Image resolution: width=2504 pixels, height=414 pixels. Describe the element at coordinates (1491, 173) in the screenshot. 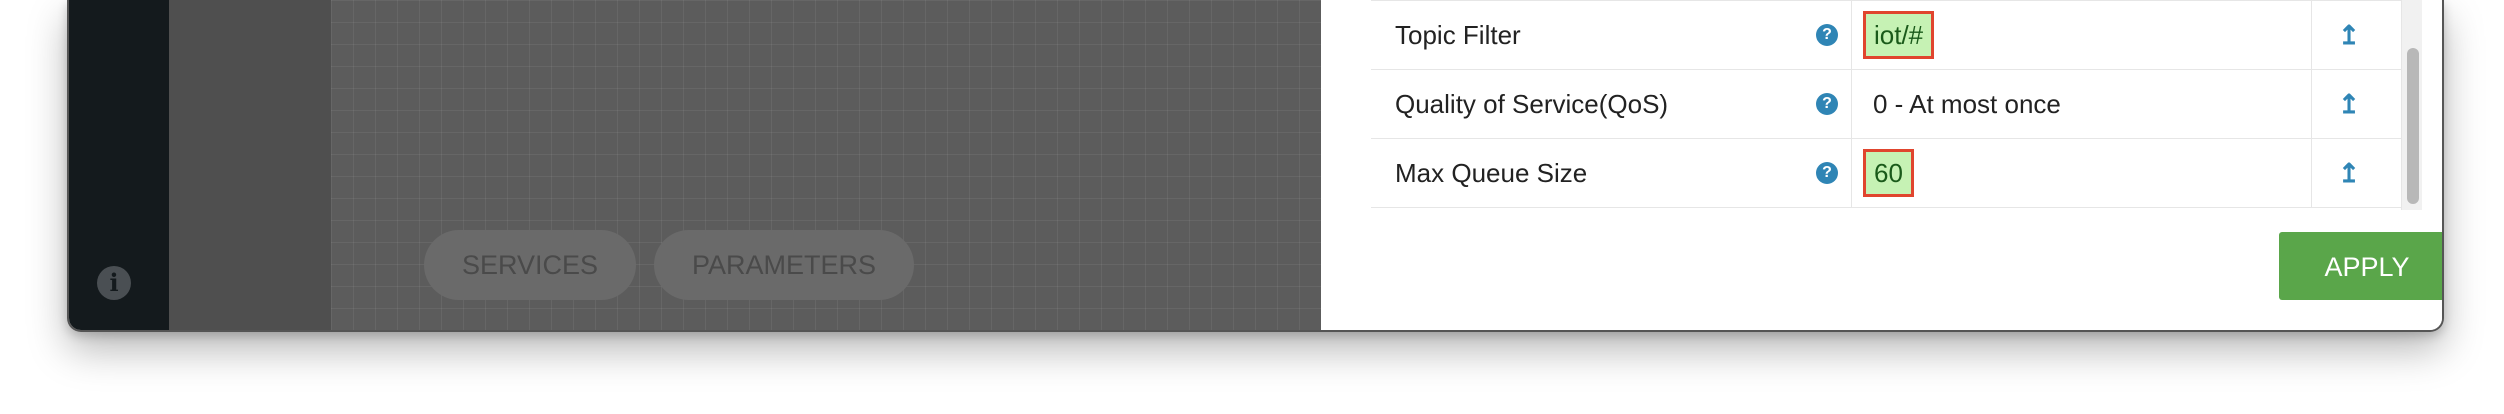

I see `property-label: Max Queue Size` at that location.